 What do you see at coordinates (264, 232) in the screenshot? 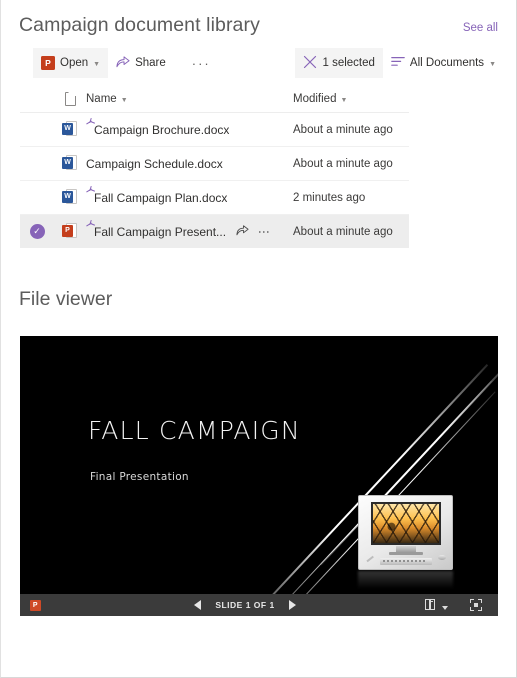
I see `more-options-icon: ⋮` at bounding box center [264, 232].